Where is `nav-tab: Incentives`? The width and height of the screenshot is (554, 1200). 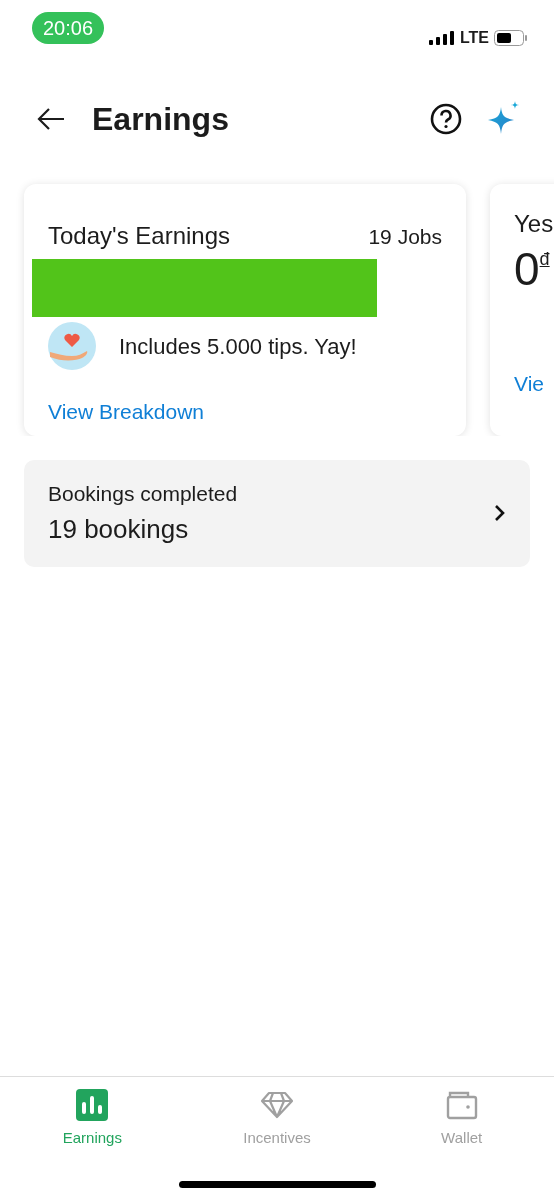
nav-tab: Incentives is located at coordinates (277, 1119).